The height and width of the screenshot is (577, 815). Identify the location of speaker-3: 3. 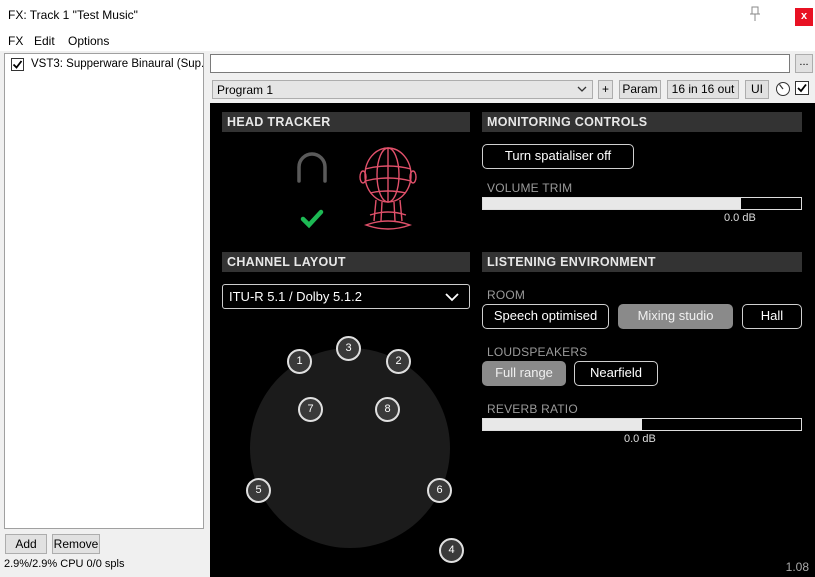
(348, 348).